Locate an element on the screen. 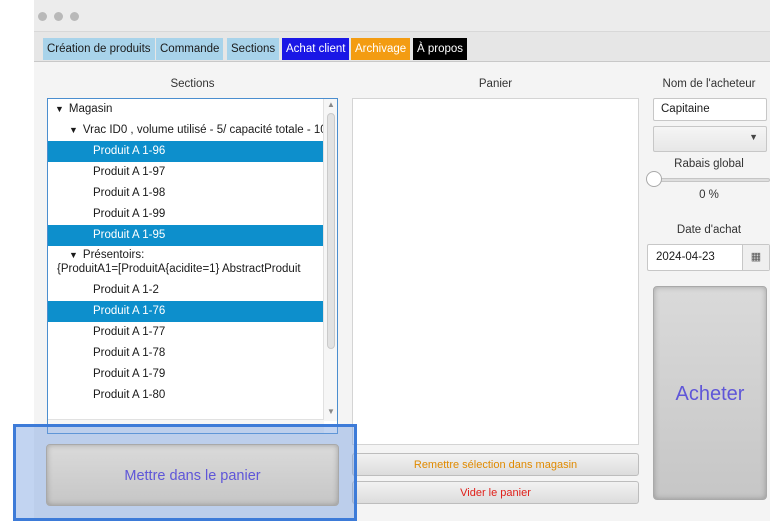  tree-item: Produit A 1-76 is located at coordinates (186, 311).